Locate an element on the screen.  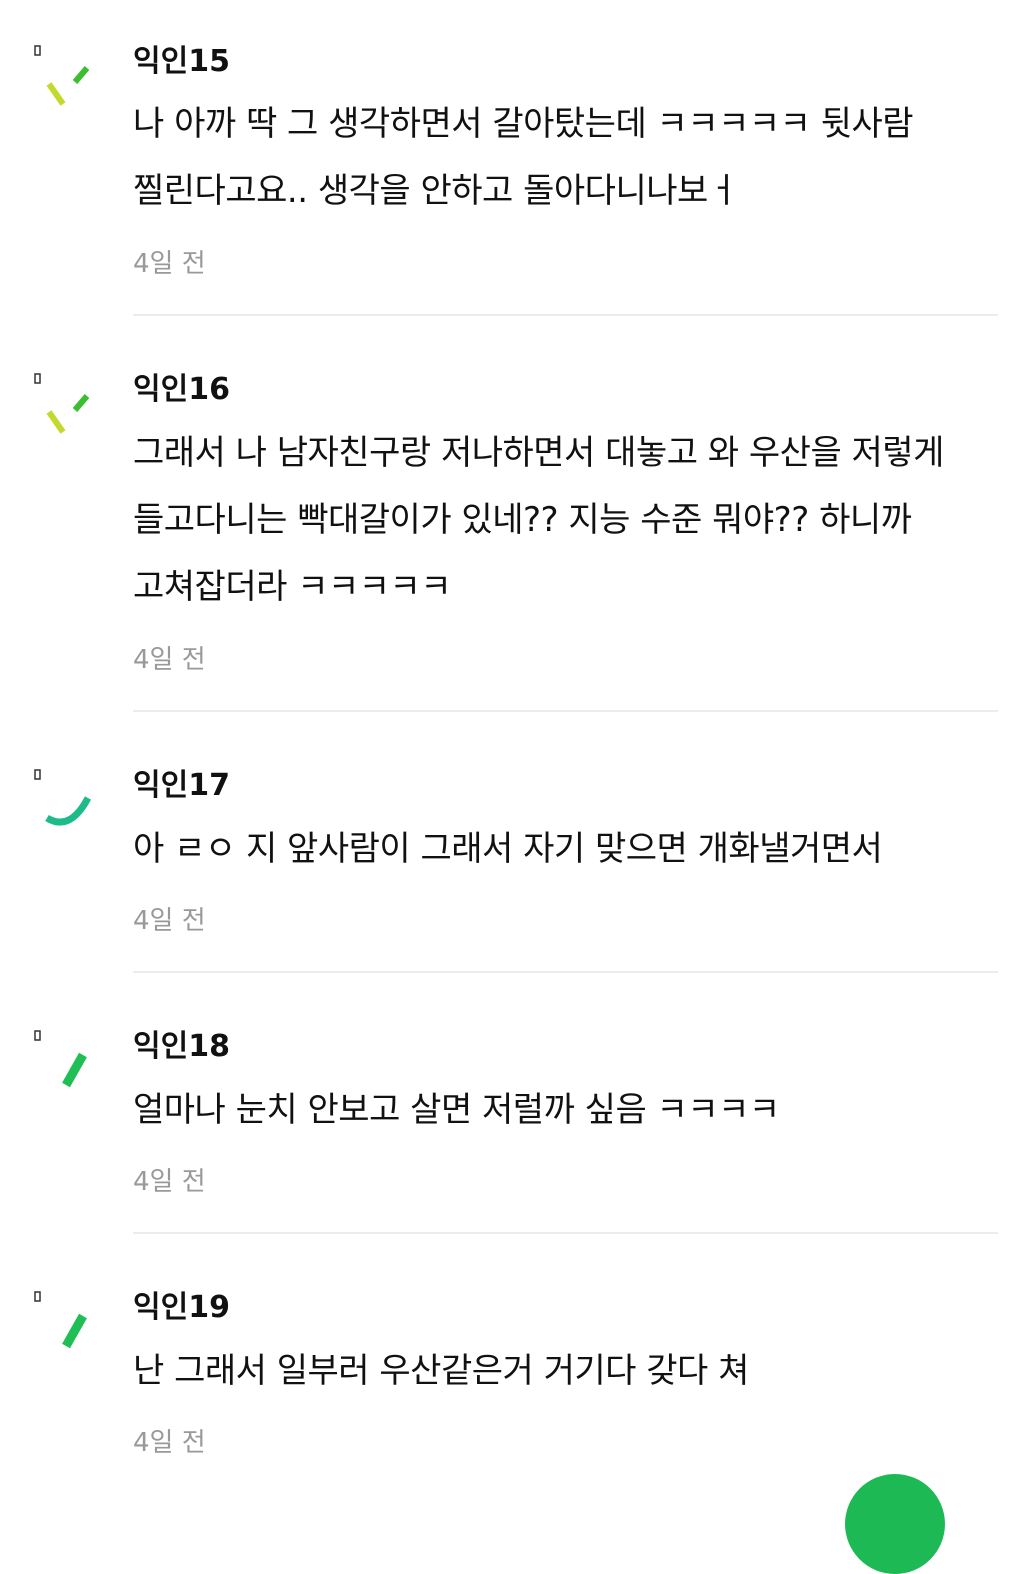
comment-author: 익인19 is located at coordinates (181, 1308).